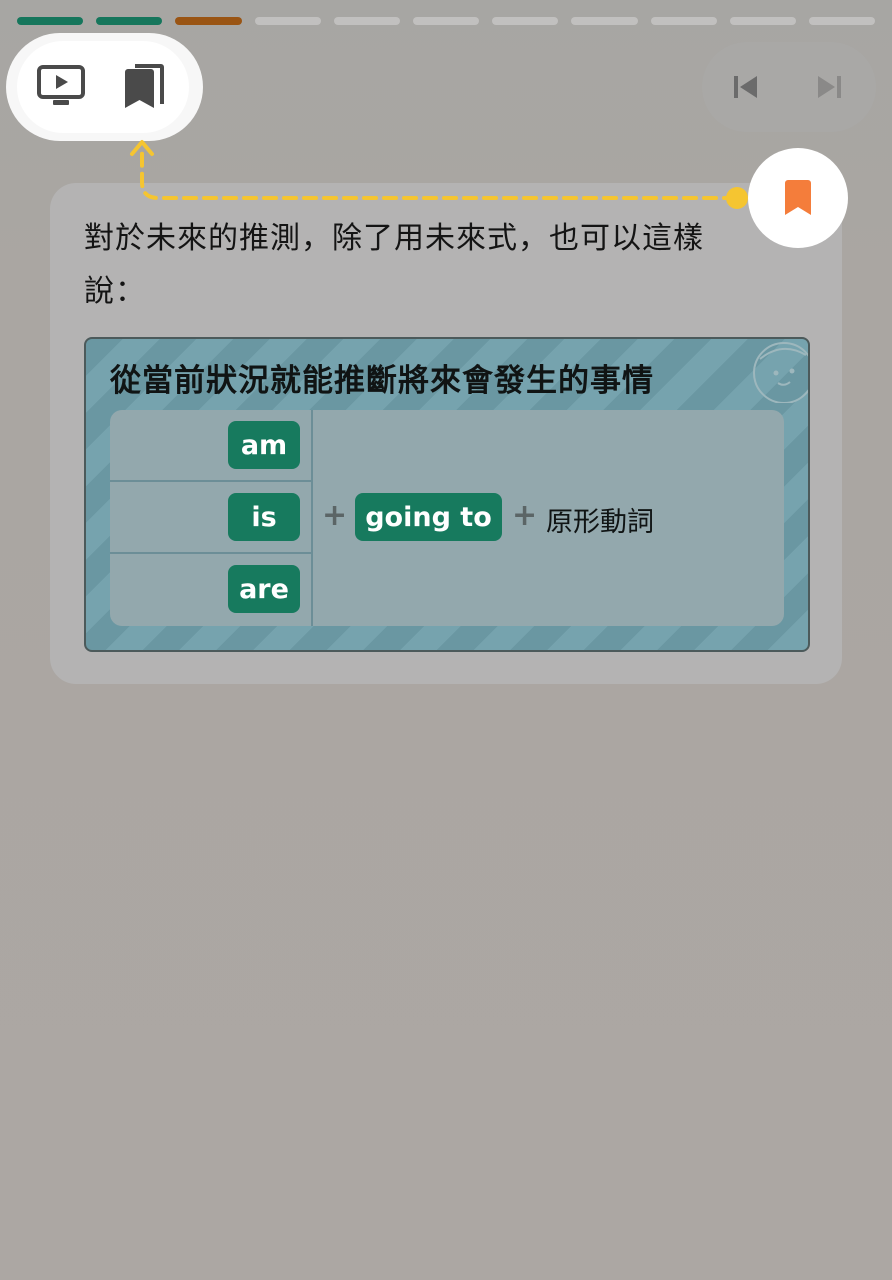  I want to click on be-verb-are: are, so click(264, 589).